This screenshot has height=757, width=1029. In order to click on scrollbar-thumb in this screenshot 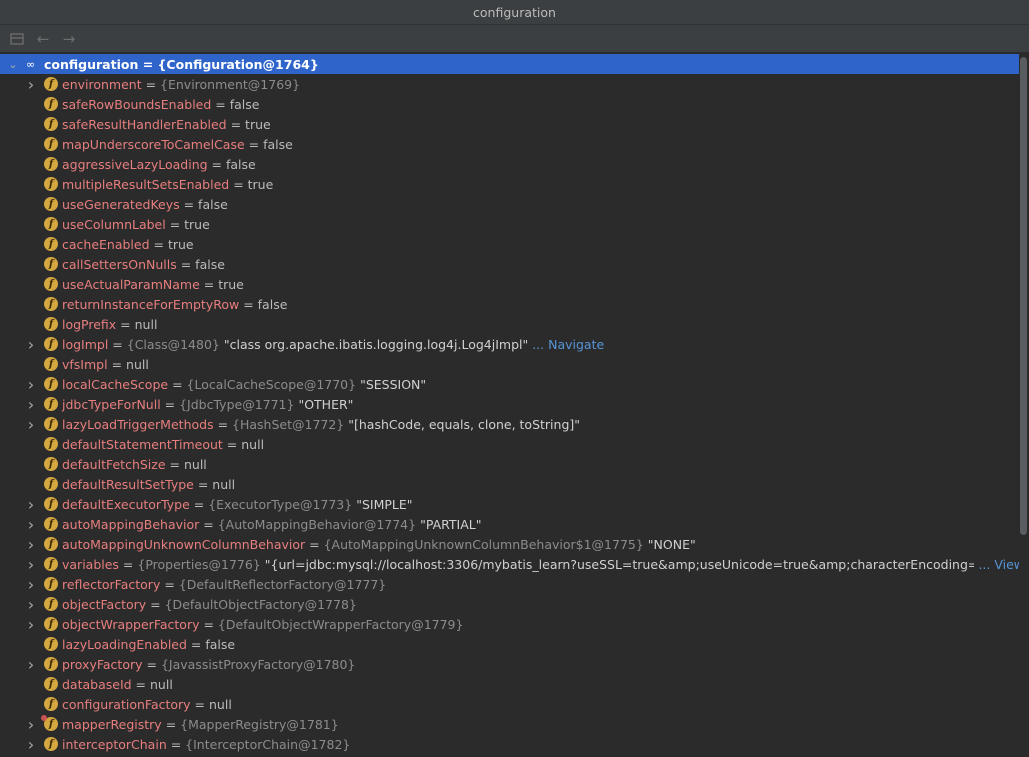, I will do `click(1023, 296)`.